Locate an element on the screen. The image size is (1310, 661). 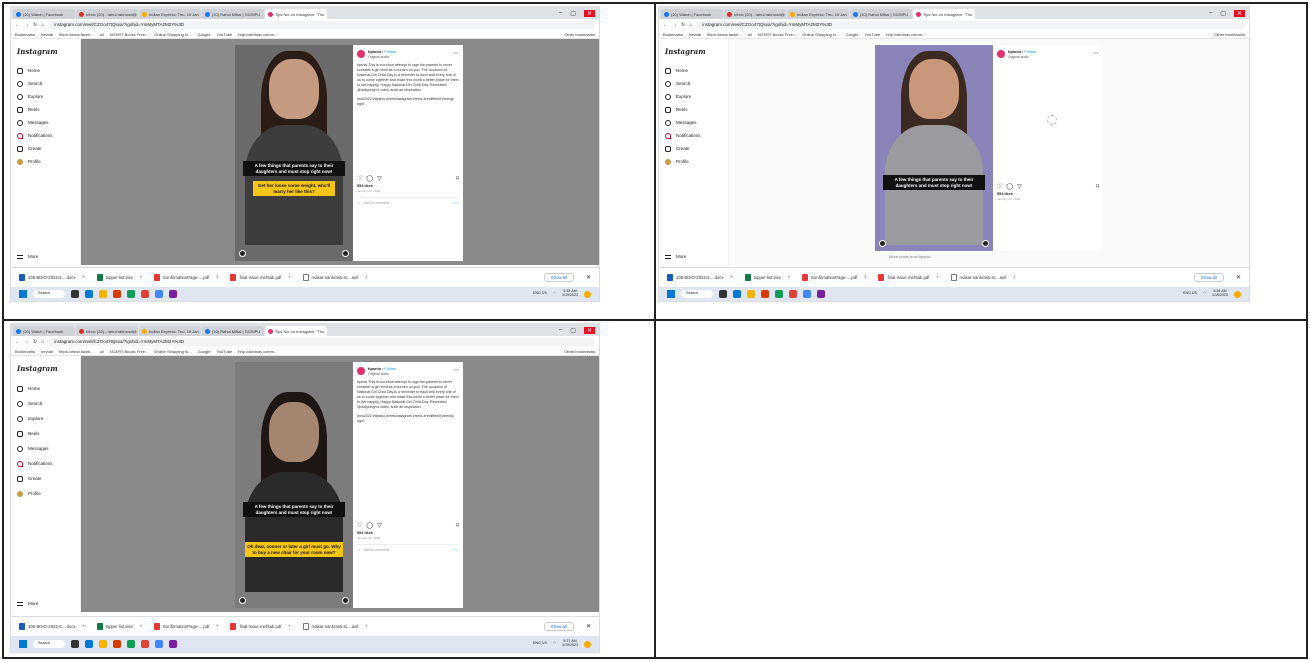
language-indicator: ENG US is located at coordinates (1190, 293).